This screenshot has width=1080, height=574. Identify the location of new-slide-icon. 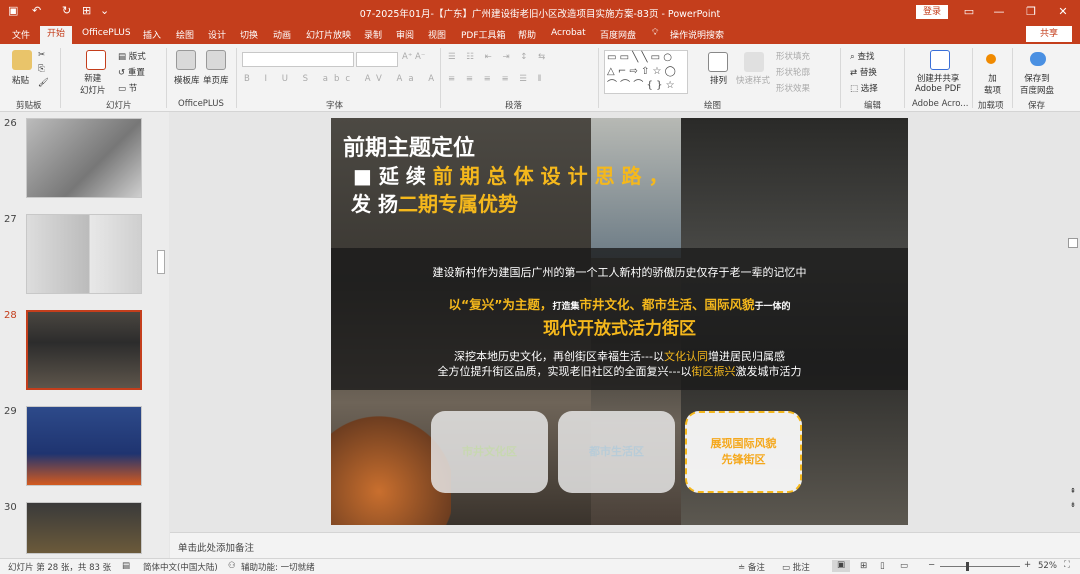
(96, 60).